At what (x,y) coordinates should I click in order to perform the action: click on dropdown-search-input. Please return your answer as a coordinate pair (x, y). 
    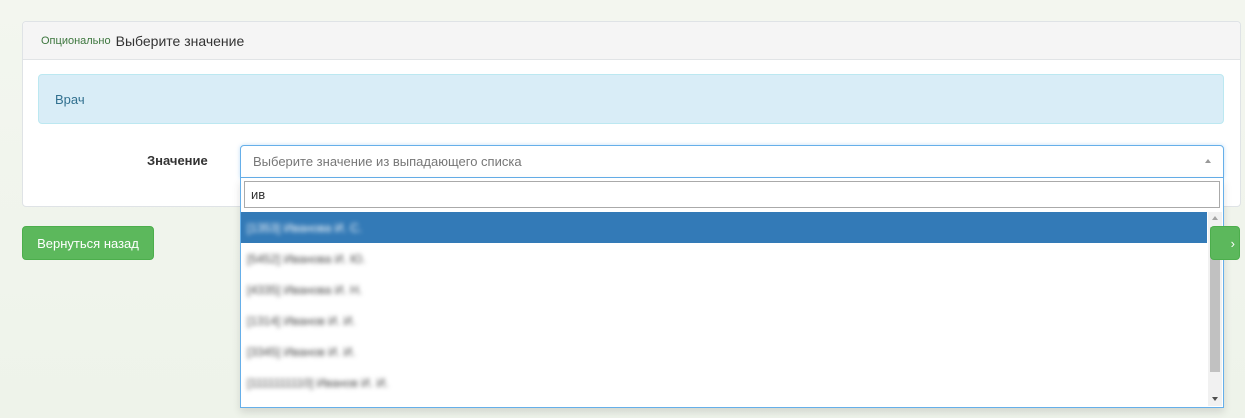
    Looking at the image, I should click on (732, 194).